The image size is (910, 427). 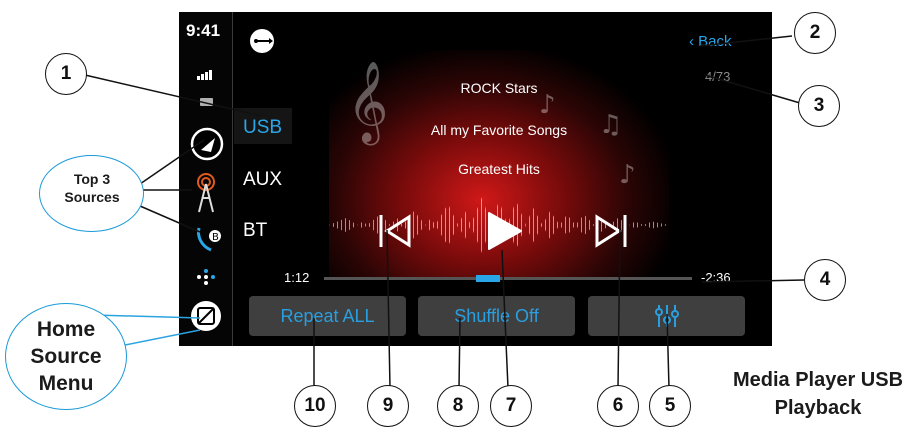 What do you see at coordinates (825, 280) in the screenshot?
I see `callout-4: 4` at bounding box center [825, 280].